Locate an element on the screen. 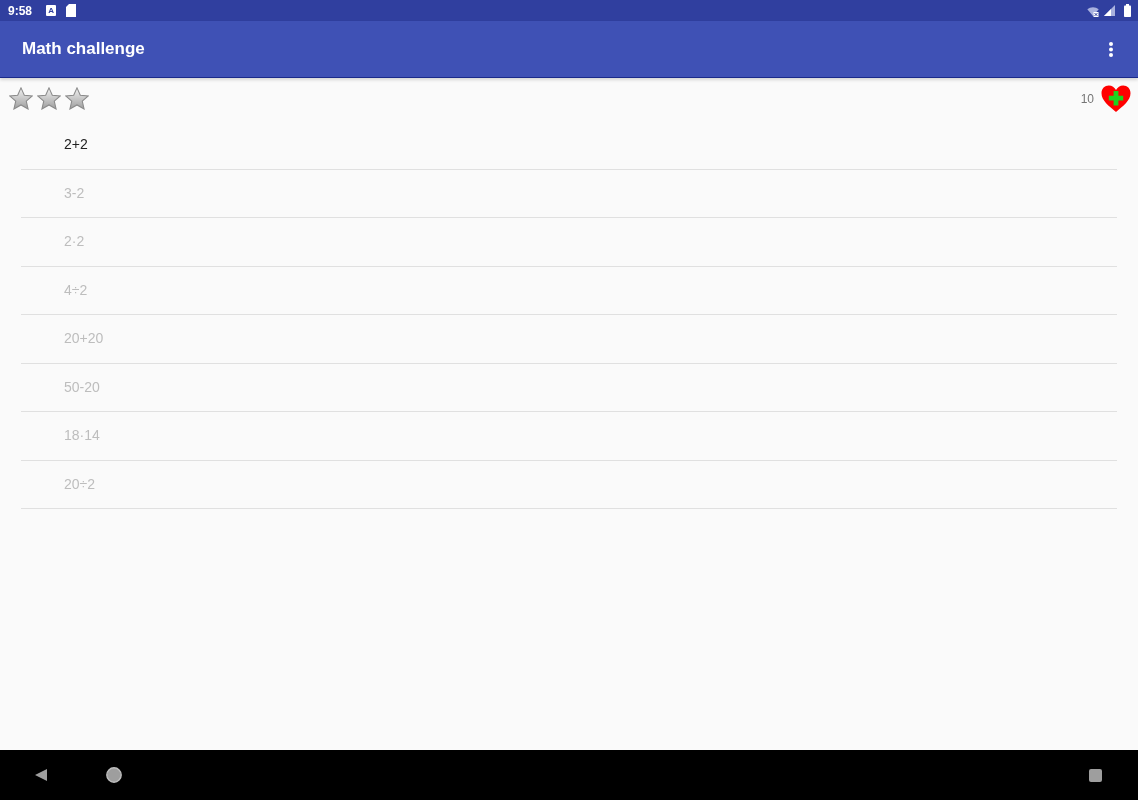 Image resolution: width=1138 pixels, height=800 pixels. home-icon is located at coordinates (114, 775).